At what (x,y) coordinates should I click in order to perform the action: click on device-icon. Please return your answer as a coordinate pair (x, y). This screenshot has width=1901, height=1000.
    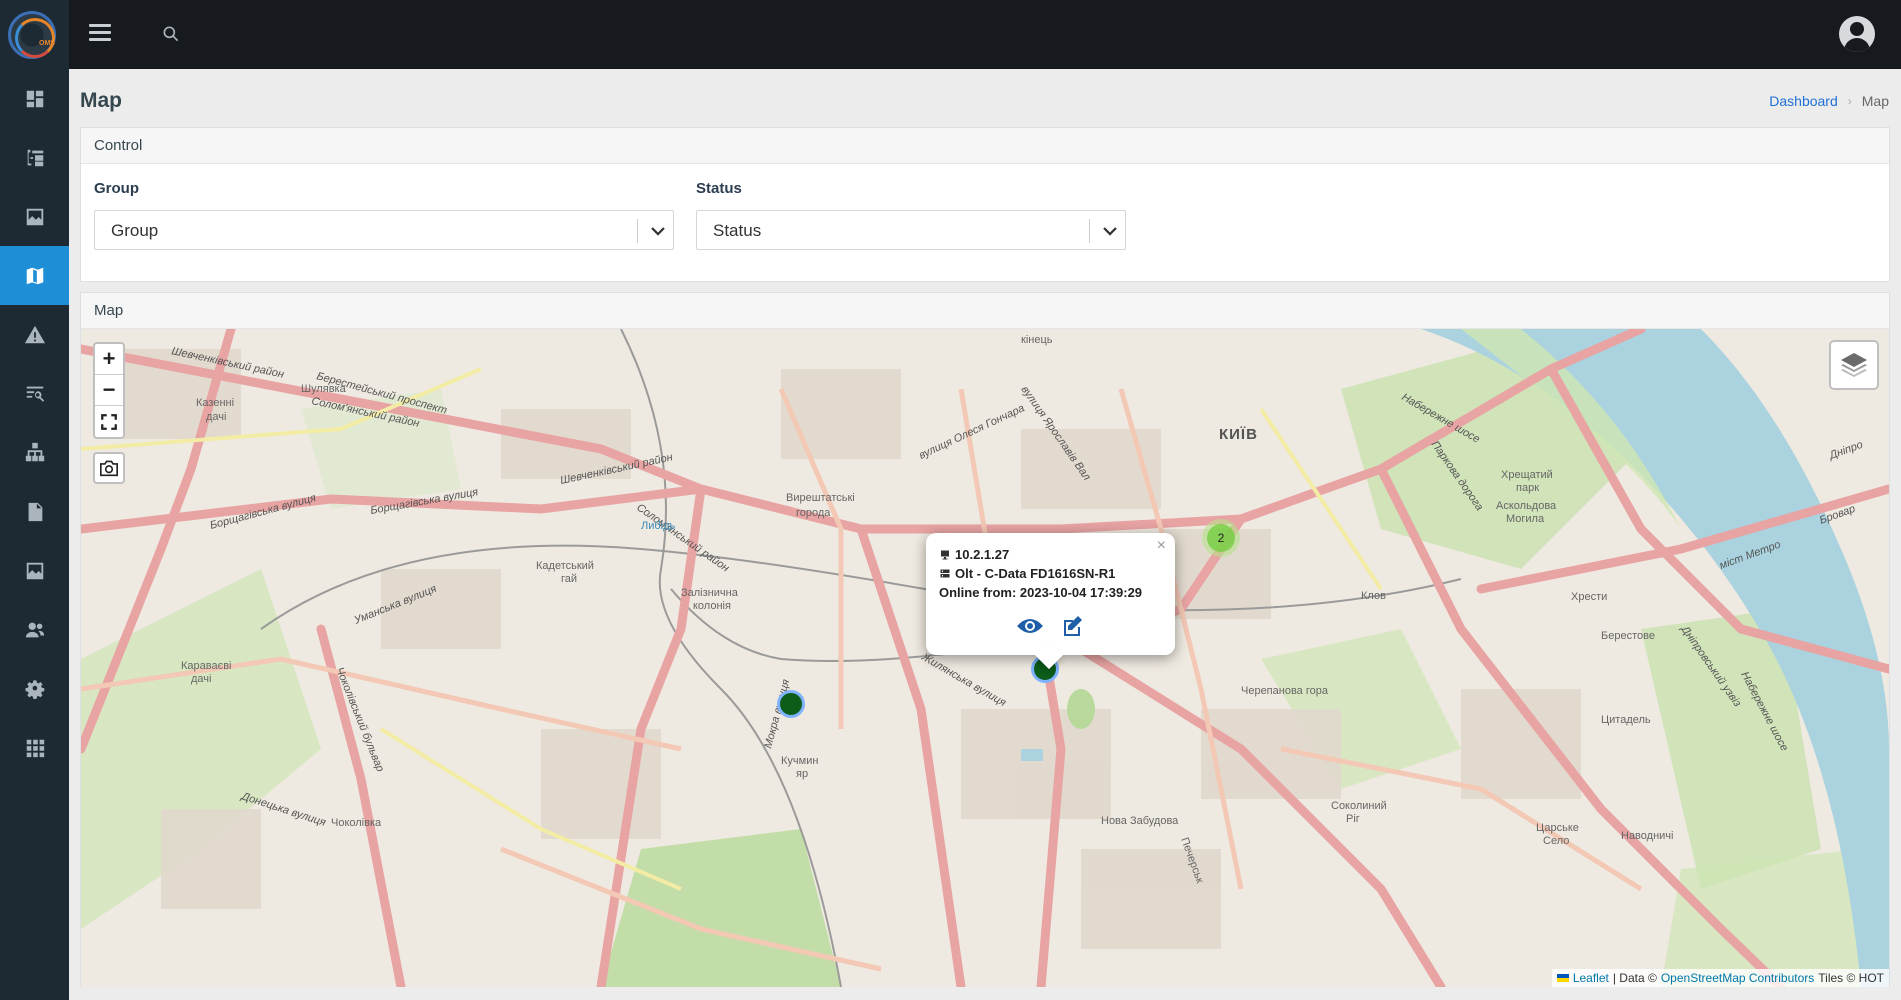
    Looking at the image, I should click on (945, 554).